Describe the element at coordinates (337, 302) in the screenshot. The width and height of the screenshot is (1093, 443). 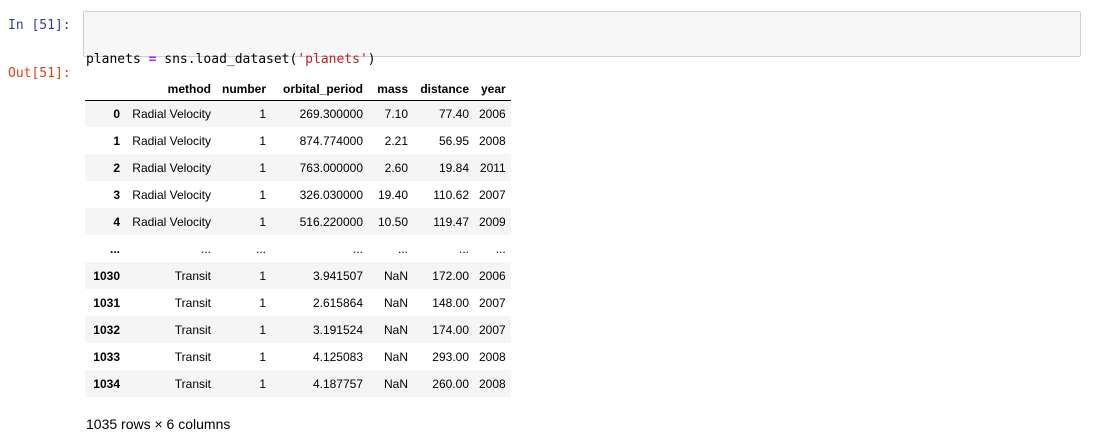
I see `cell-orbital-period: 2.615864` at that location.